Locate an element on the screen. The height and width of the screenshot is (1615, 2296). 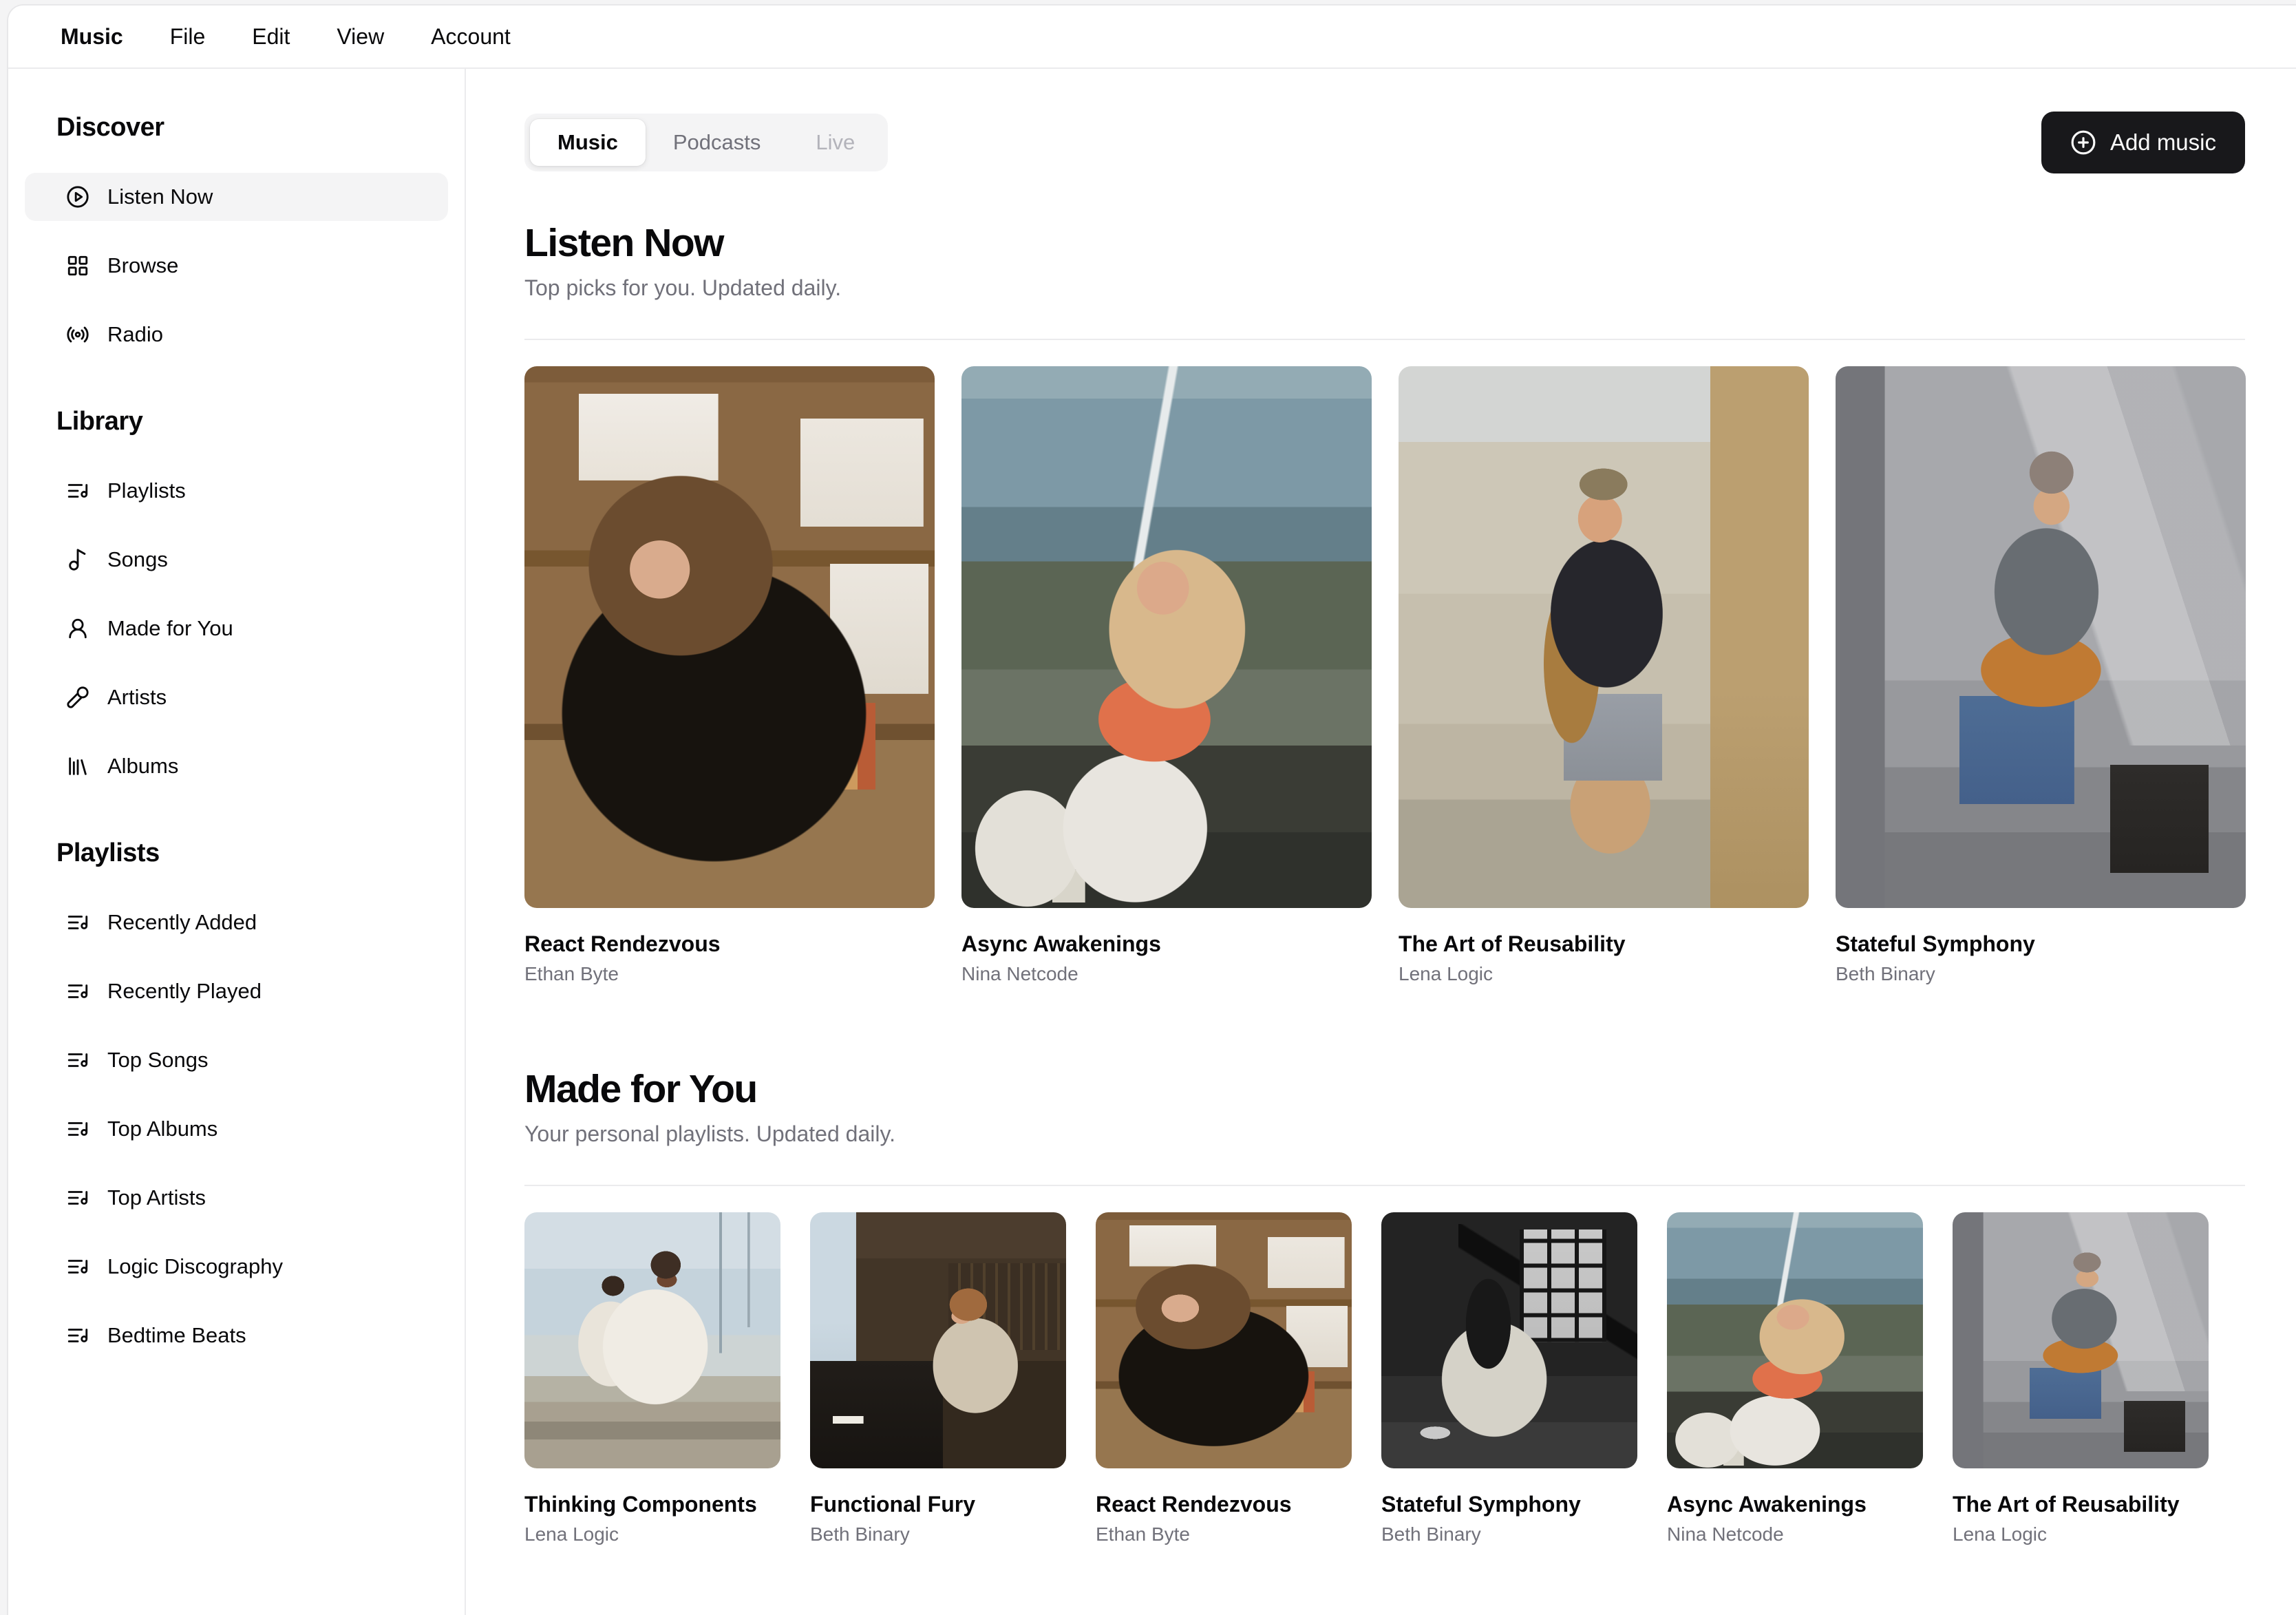
made-for-you-title: Made for You is located at coordinates (641, 1089).